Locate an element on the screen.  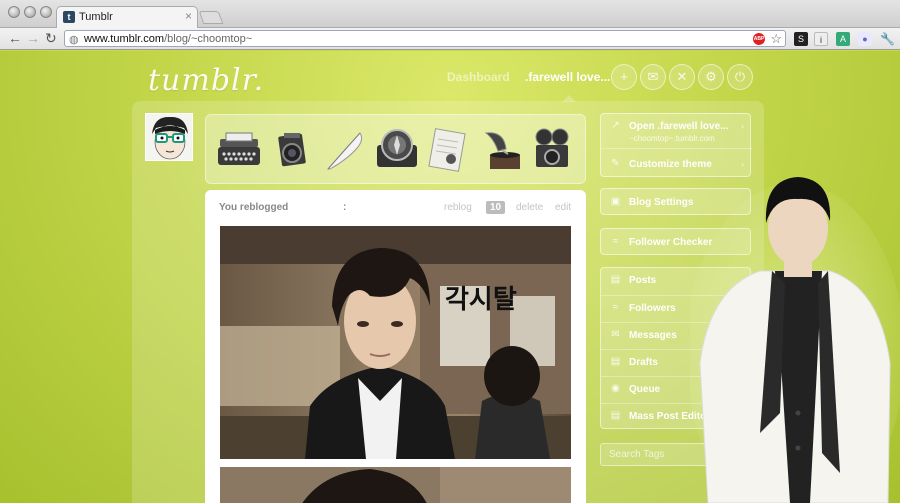
address-bar: ◍ www.tumblr.com/blog/~choomtop~ ABP ☆ is located at coordinates (425, 38).